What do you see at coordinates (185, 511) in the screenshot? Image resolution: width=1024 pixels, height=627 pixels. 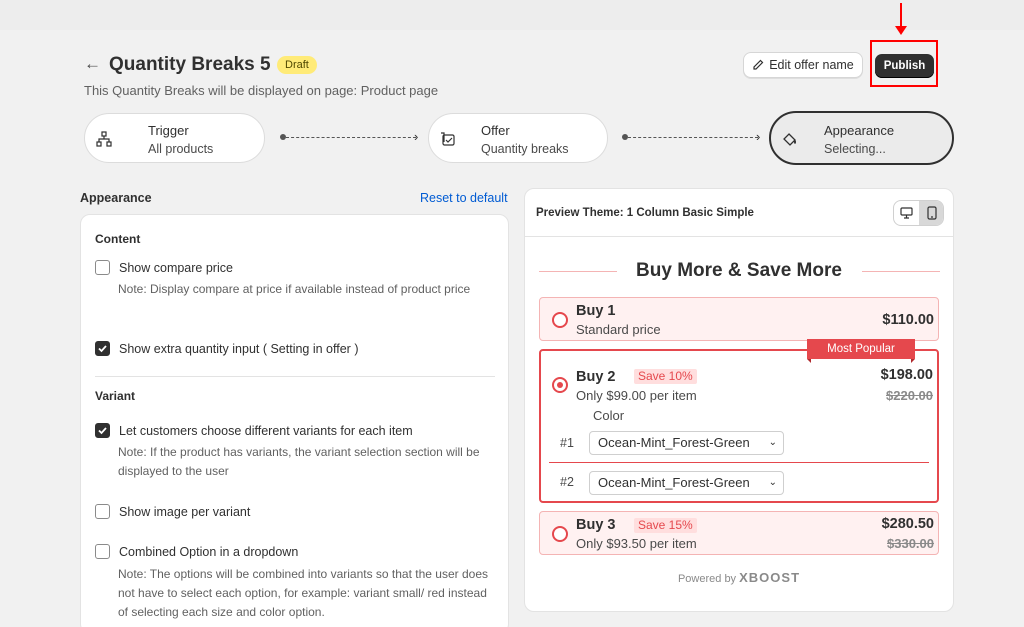 I see `image-per-variant-label: Show image per variant` at bounding box center [185, 511].